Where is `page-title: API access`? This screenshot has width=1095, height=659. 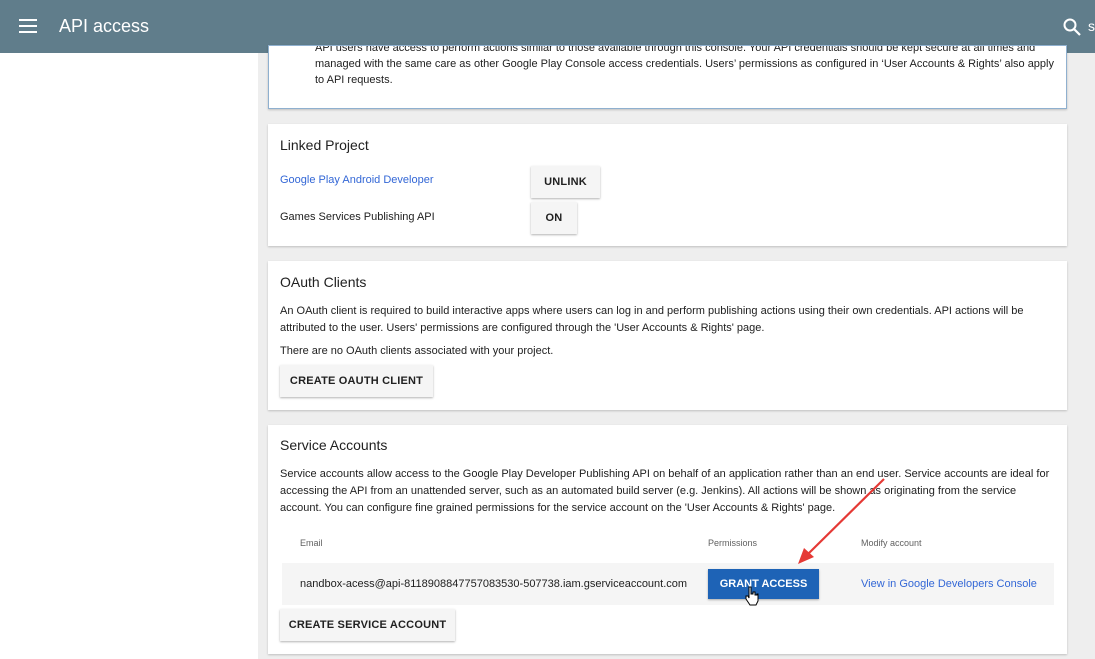
page-title: API access is located at coordinates (104, 26).